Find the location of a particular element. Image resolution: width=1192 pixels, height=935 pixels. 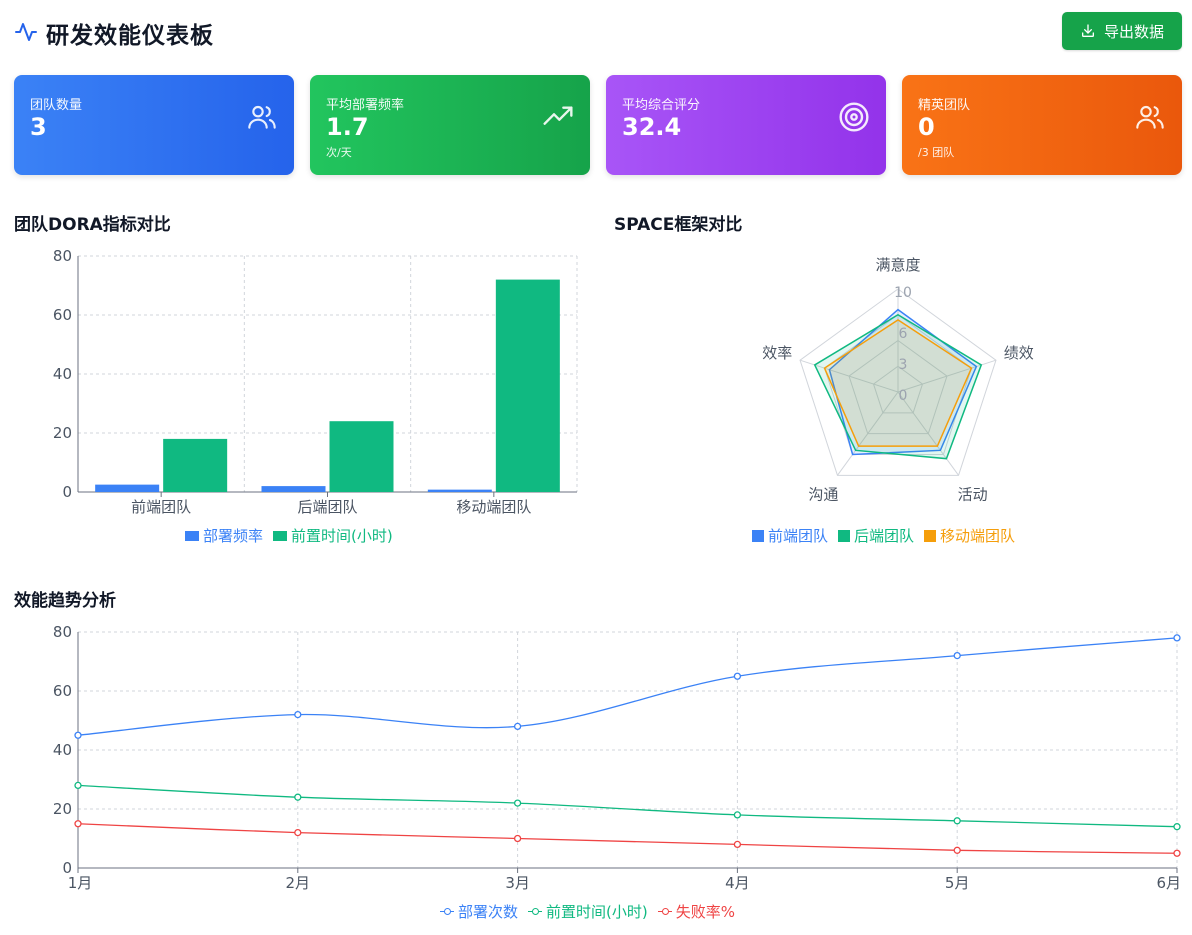

radar-tick-label: 6 is located at coordinates (903, 334).